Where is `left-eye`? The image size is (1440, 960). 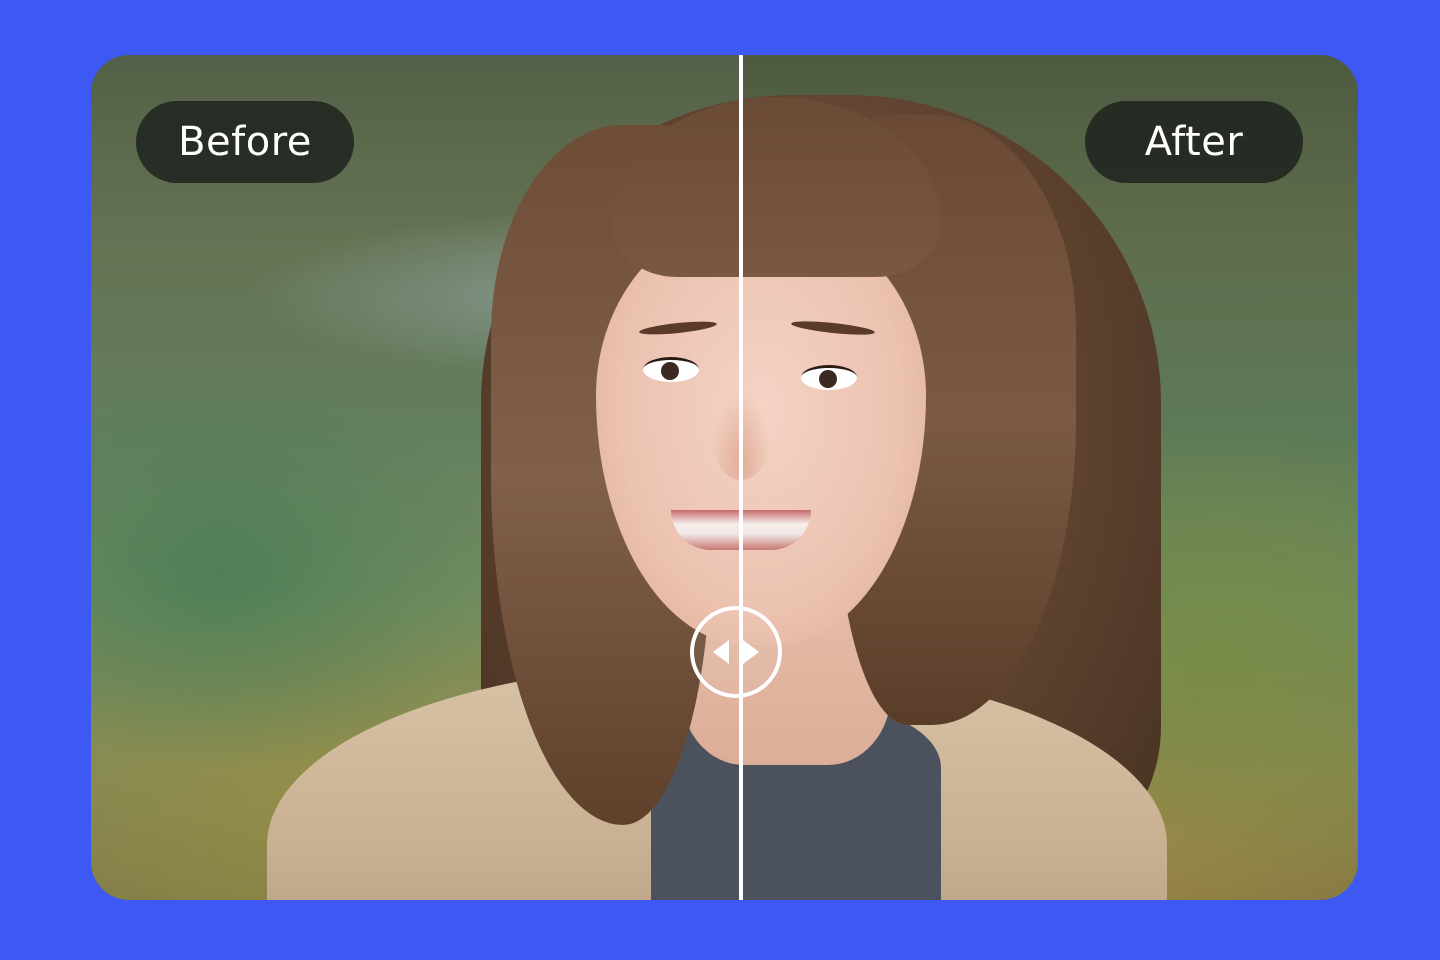
left-eye is located at coordinates (671, 369).